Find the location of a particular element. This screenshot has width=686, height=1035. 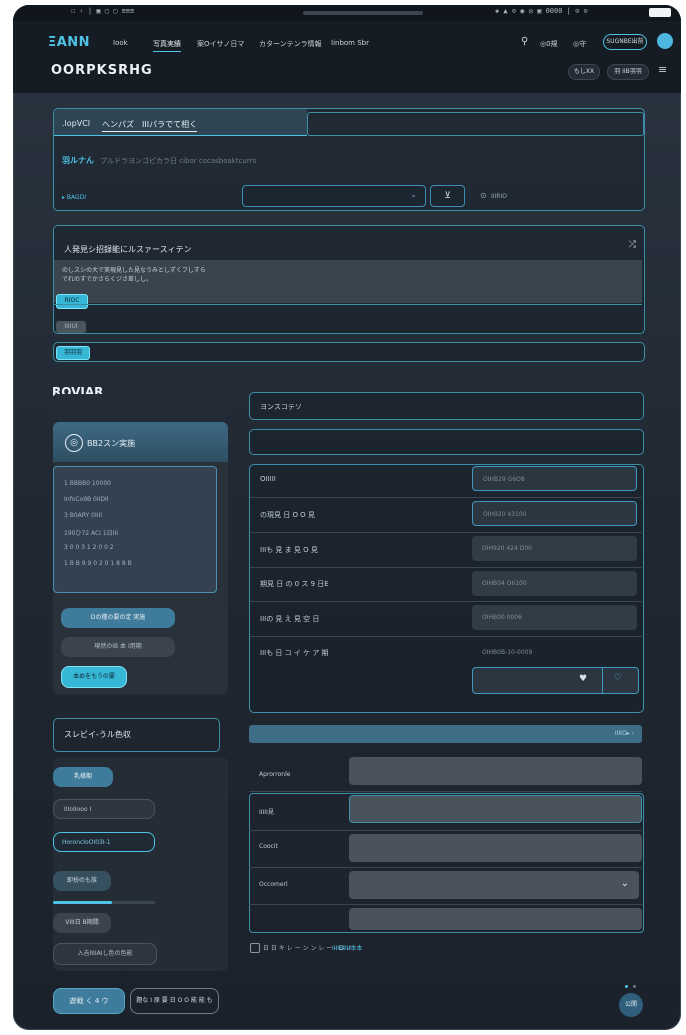

form-area: Aprorronle IIIII見 Coocit Occomerl ⌄ is located at coordinates (446, 843).